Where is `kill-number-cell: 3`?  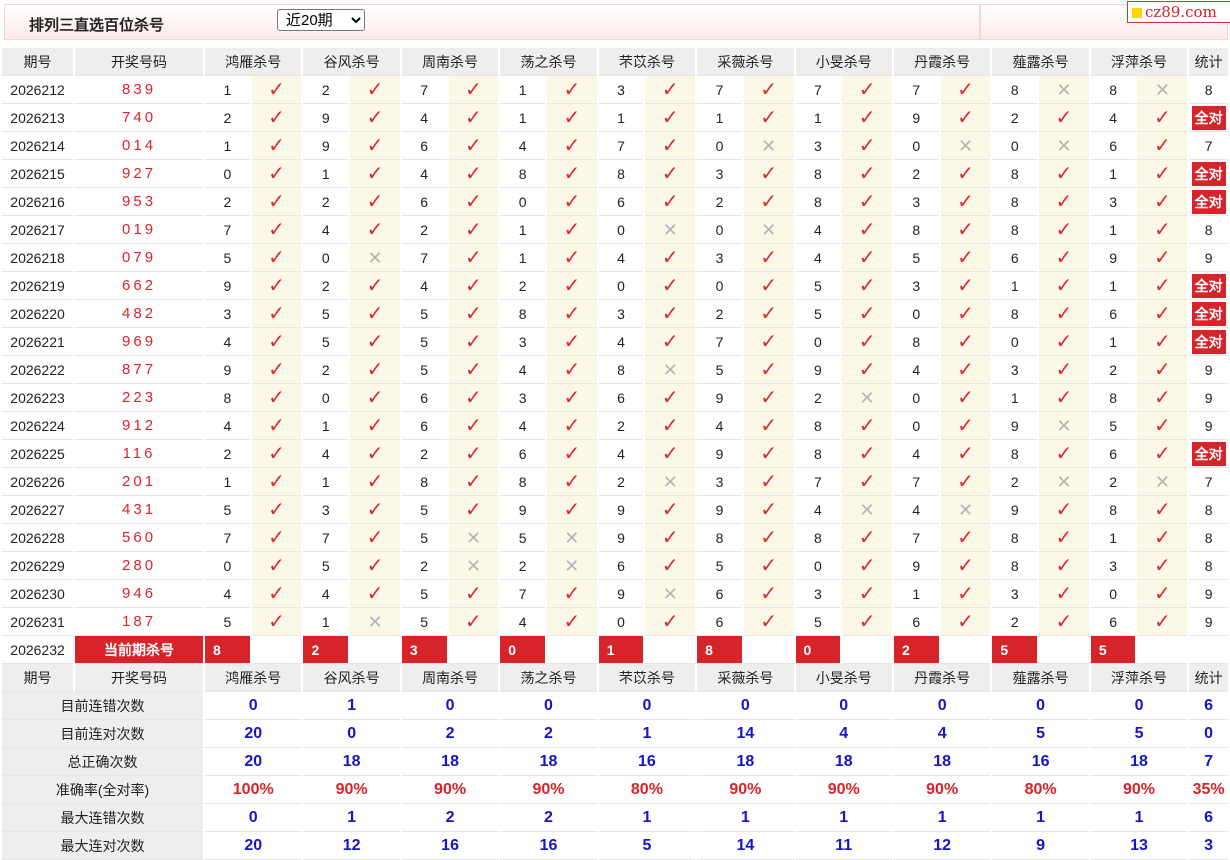
kill-number-cell: 3 is located at coordinates (522, 398).